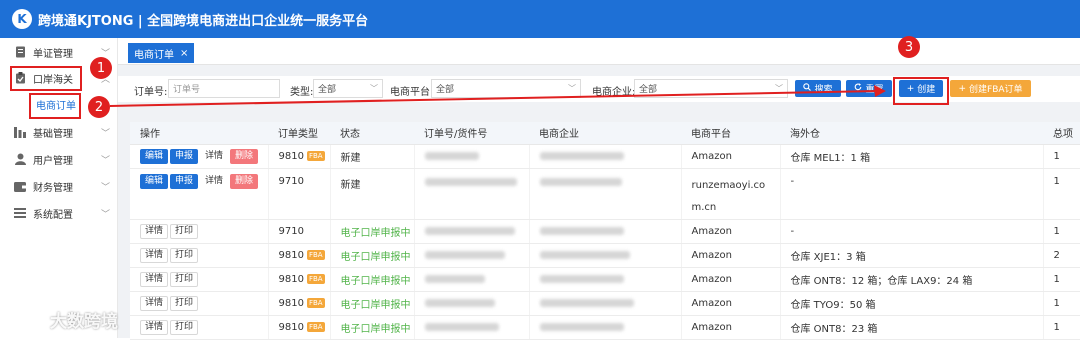  I want to click on watermark-text: 大数跨境, so click(84, 322).